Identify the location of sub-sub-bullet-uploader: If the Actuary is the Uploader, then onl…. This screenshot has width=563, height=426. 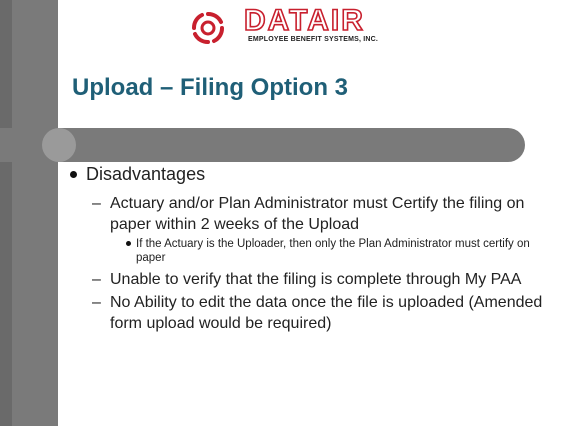
(310, 251).